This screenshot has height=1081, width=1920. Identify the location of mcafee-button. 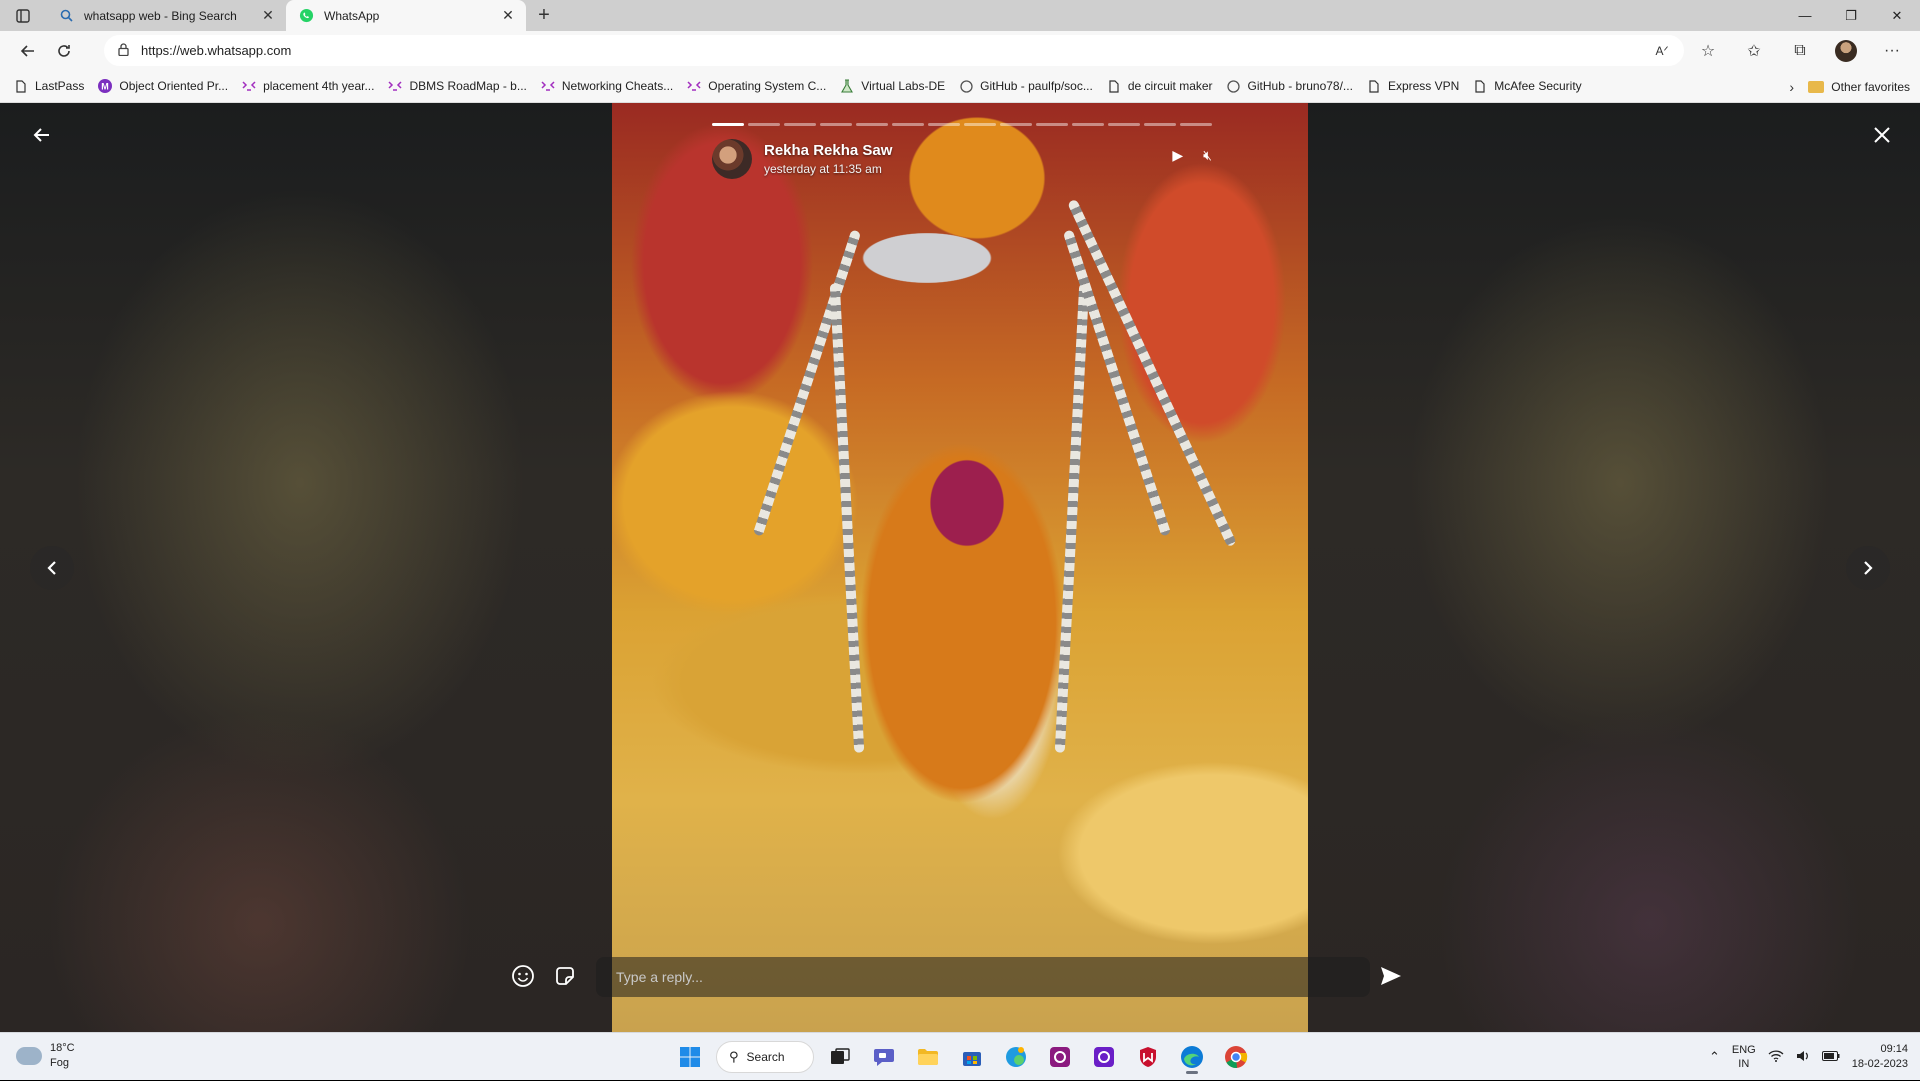
(1148, 1057).